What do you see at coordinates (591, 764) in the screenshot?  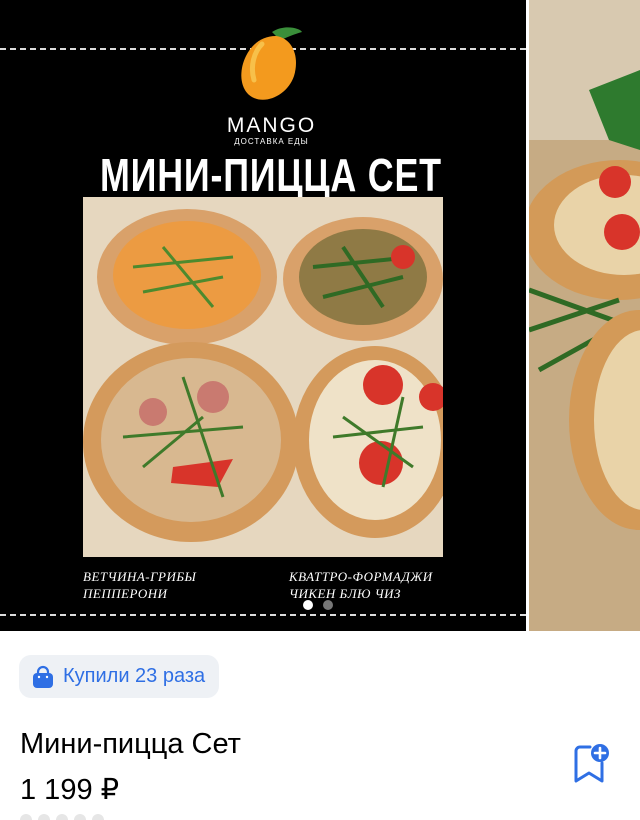 I see `bookmark-add-icon` at bounding box center [591, 764].